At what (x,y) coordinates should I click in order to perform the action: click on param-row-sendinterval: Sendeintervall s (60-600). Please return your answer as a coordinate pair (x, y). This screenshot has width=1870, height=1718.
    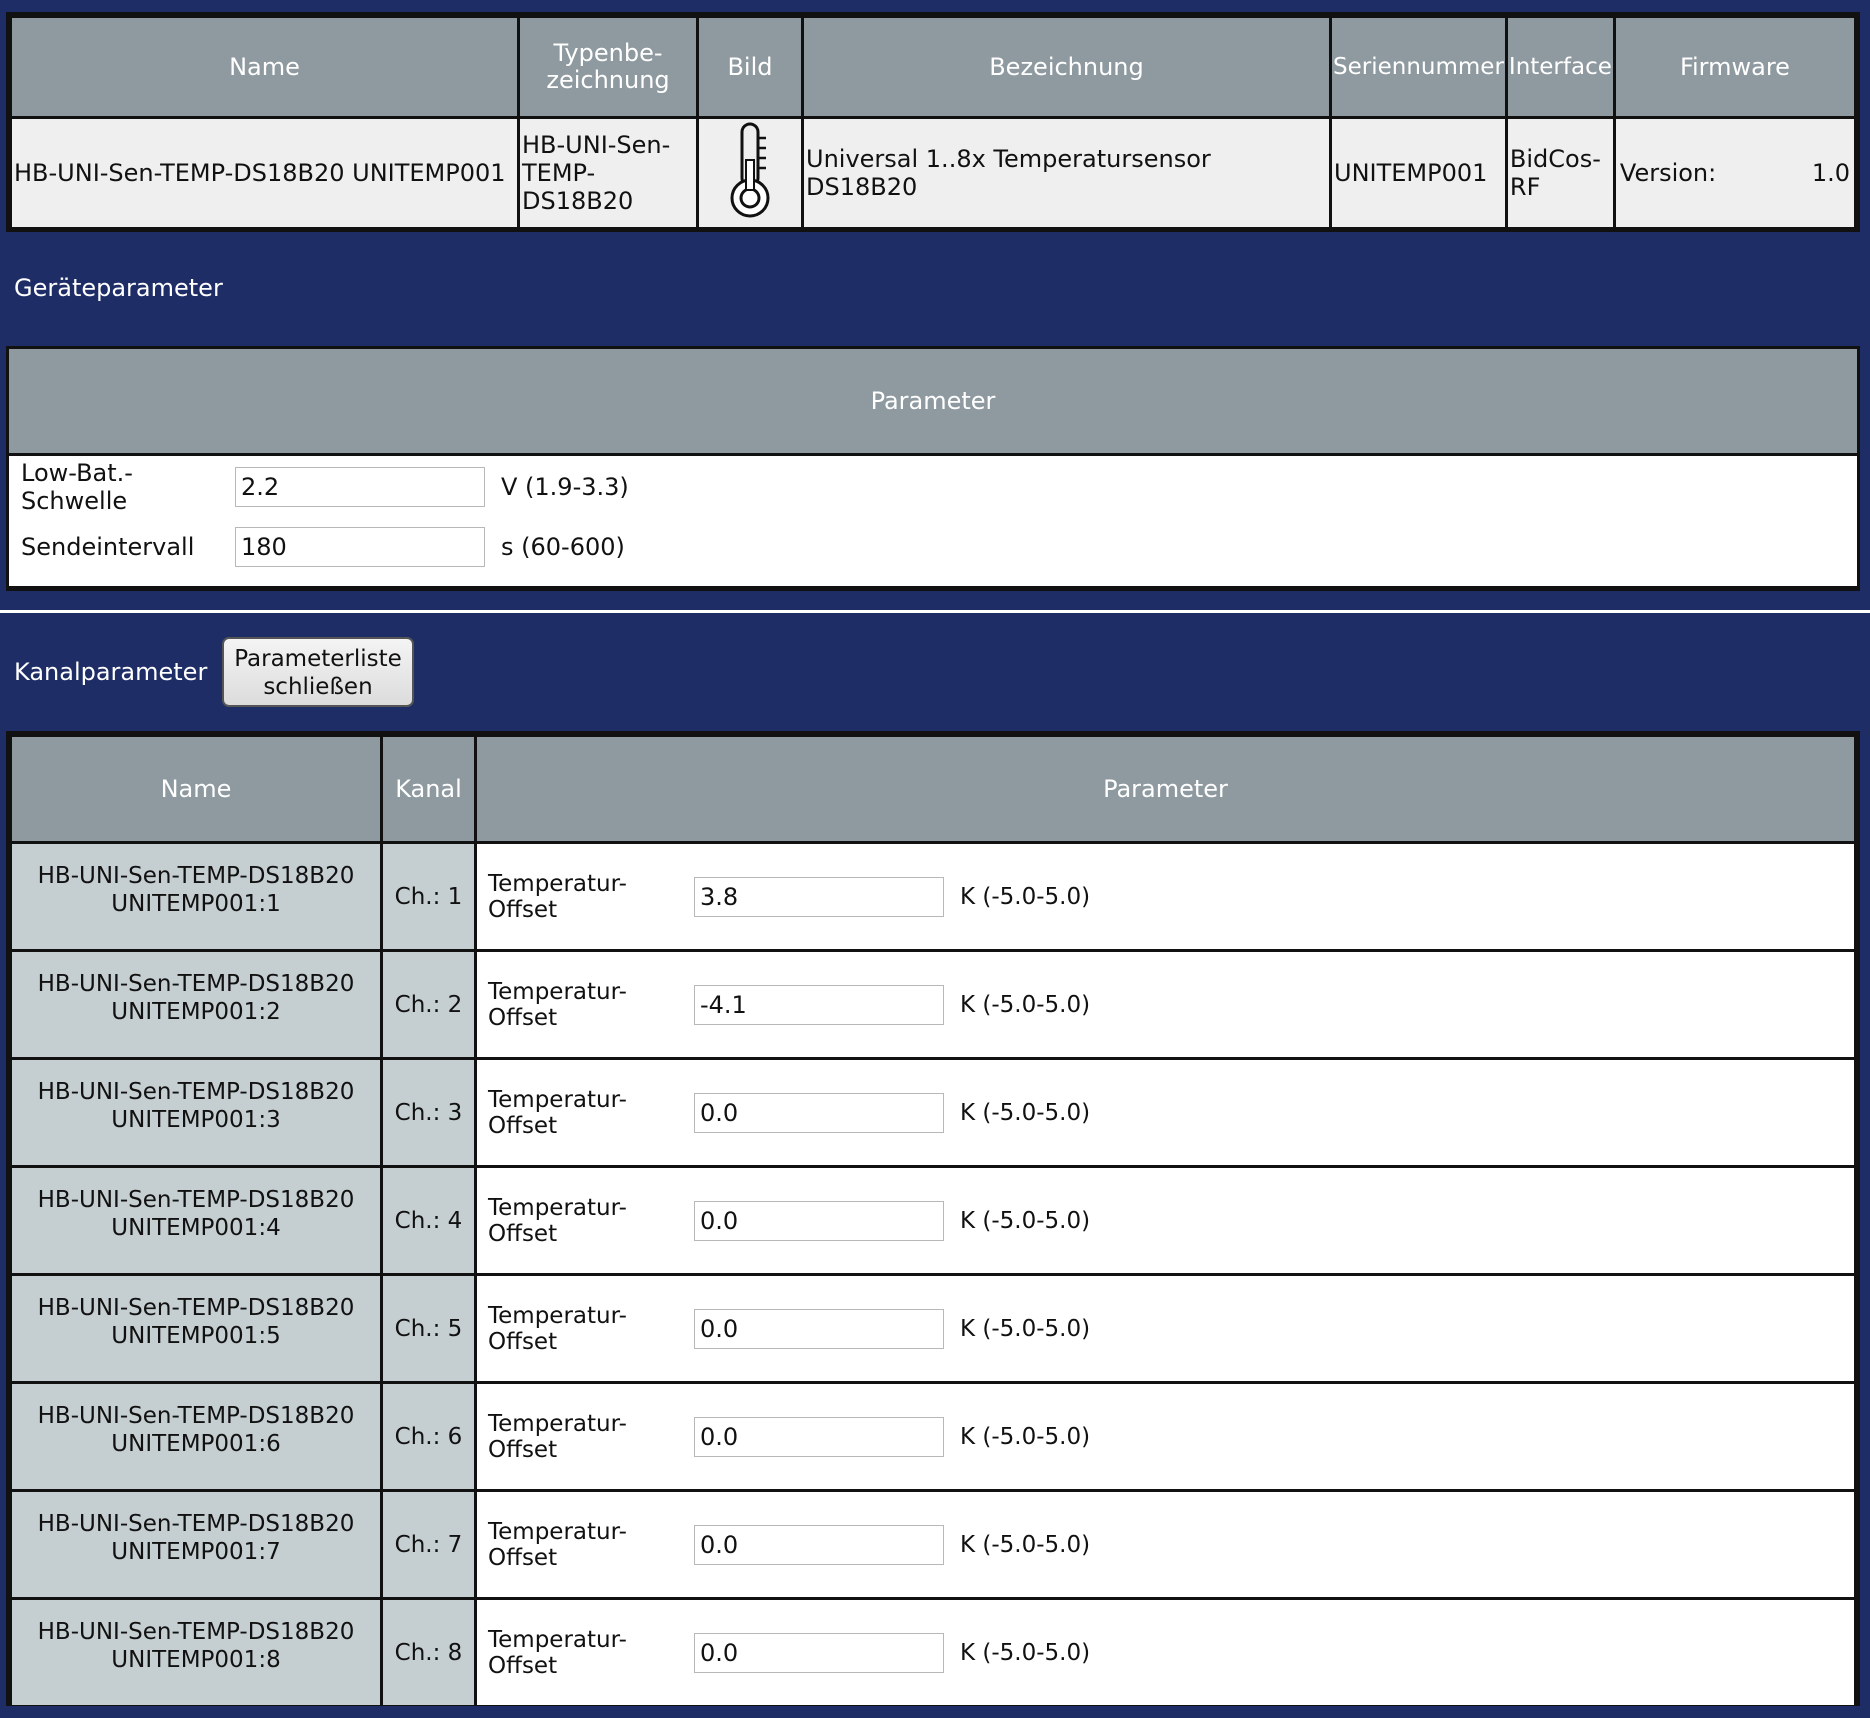
    Looking at the image, I should click on (323, 547).